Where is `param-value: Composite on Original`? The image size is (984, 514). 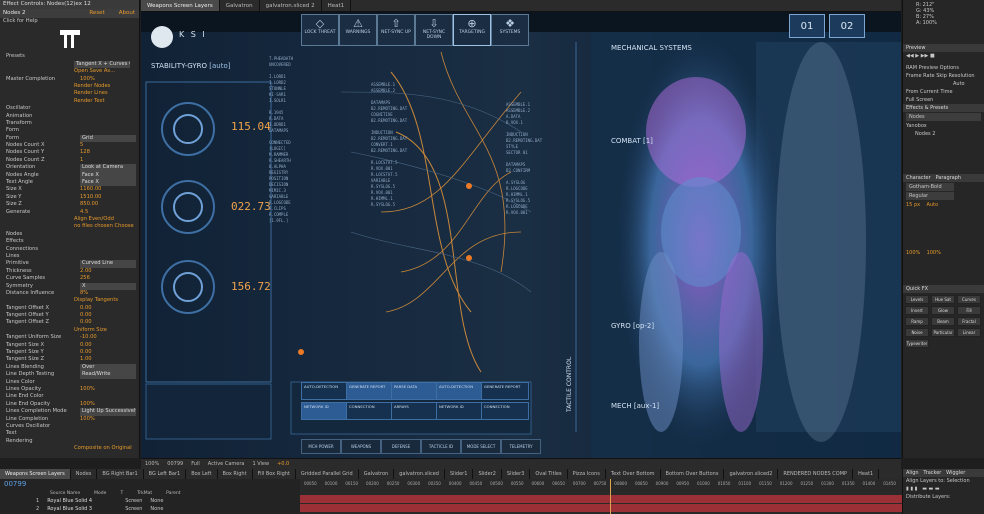
param-value: Composite on Original is located at coordinates (103, 448).